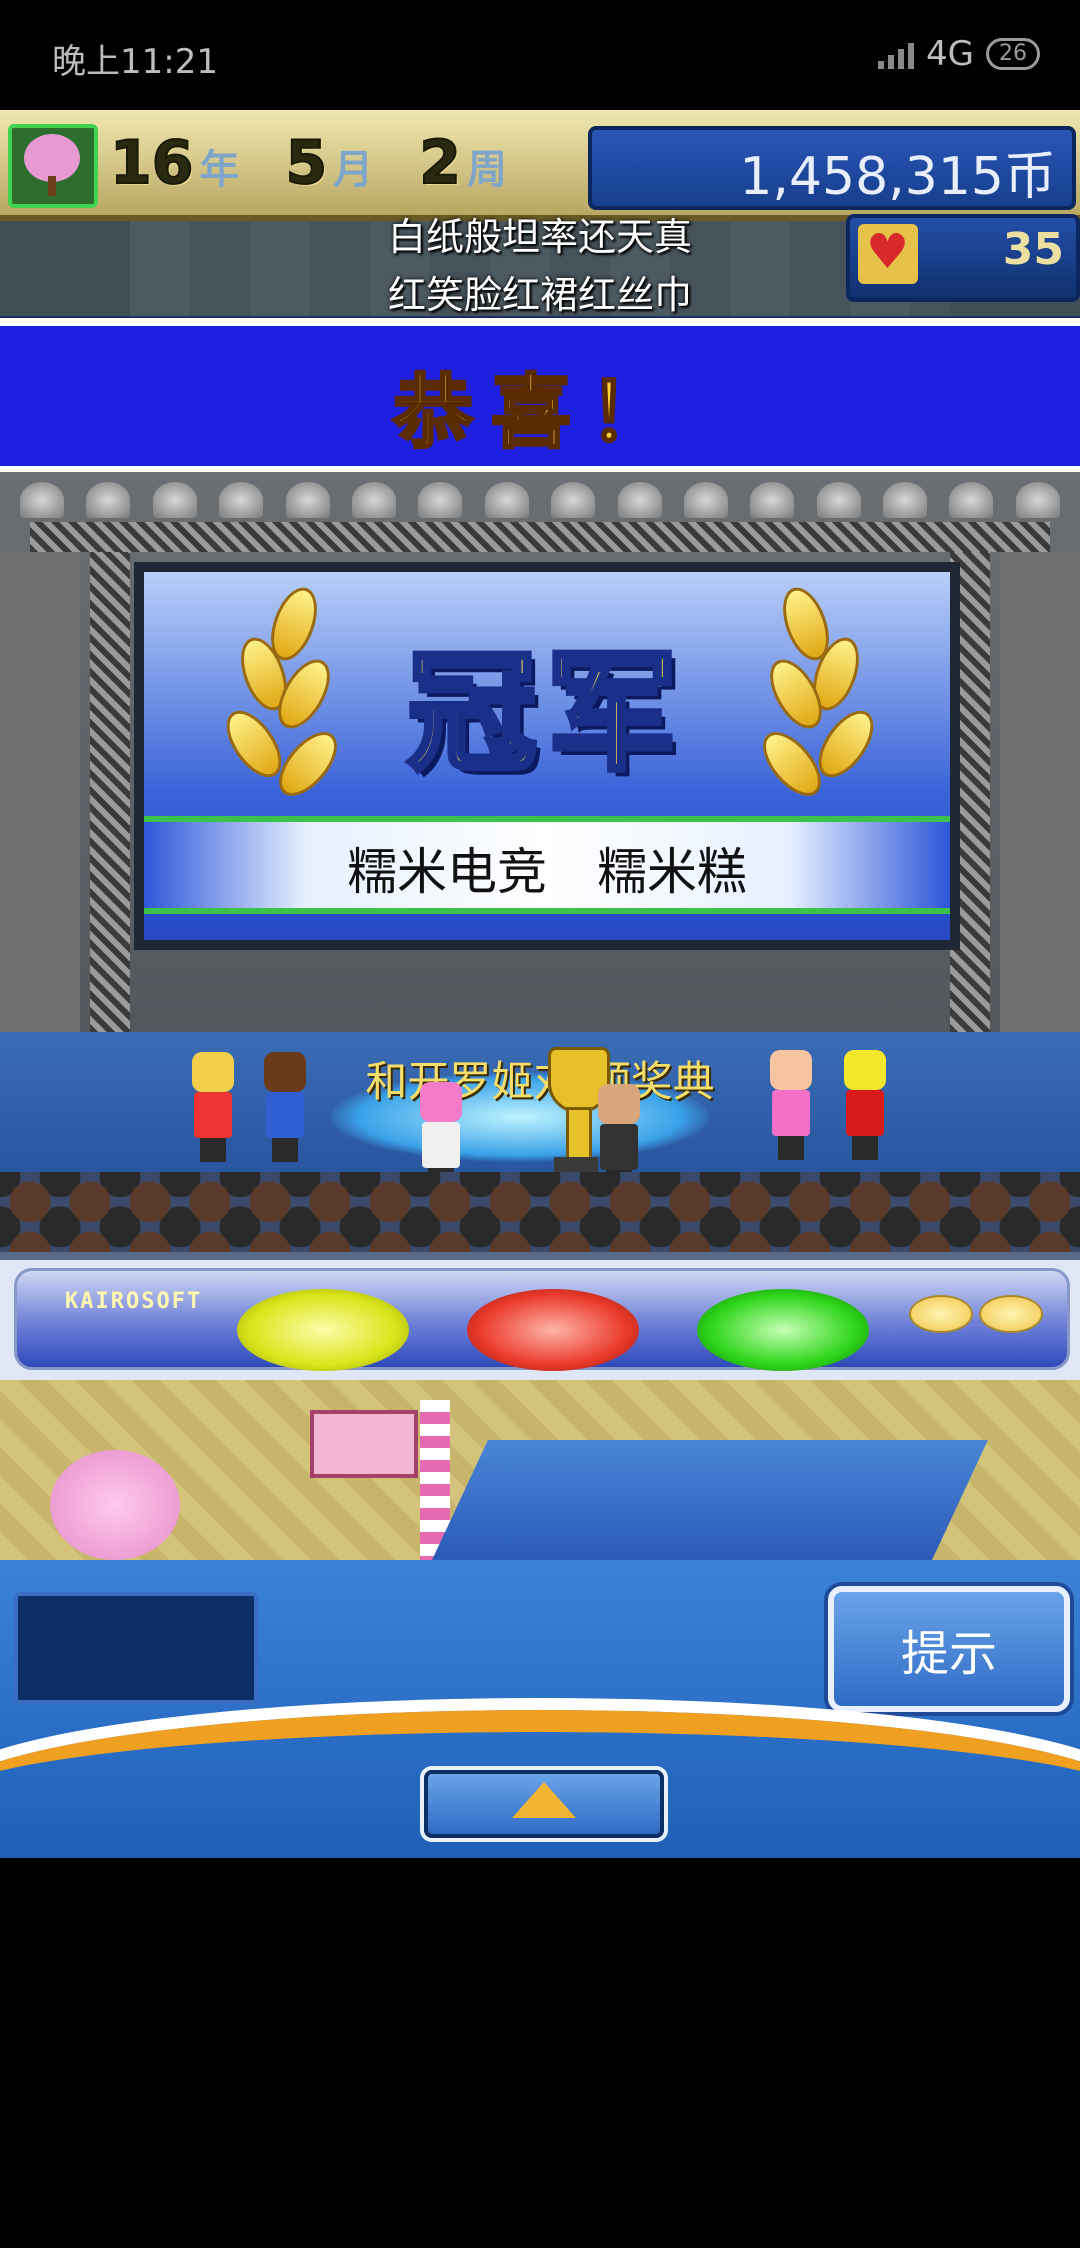 This screenshot has width=1080, height=2248. What do you see at coordinates (544, 1800) in the screenshot?
I see `arrow-up-icon` at bounding box center [544, 1800].